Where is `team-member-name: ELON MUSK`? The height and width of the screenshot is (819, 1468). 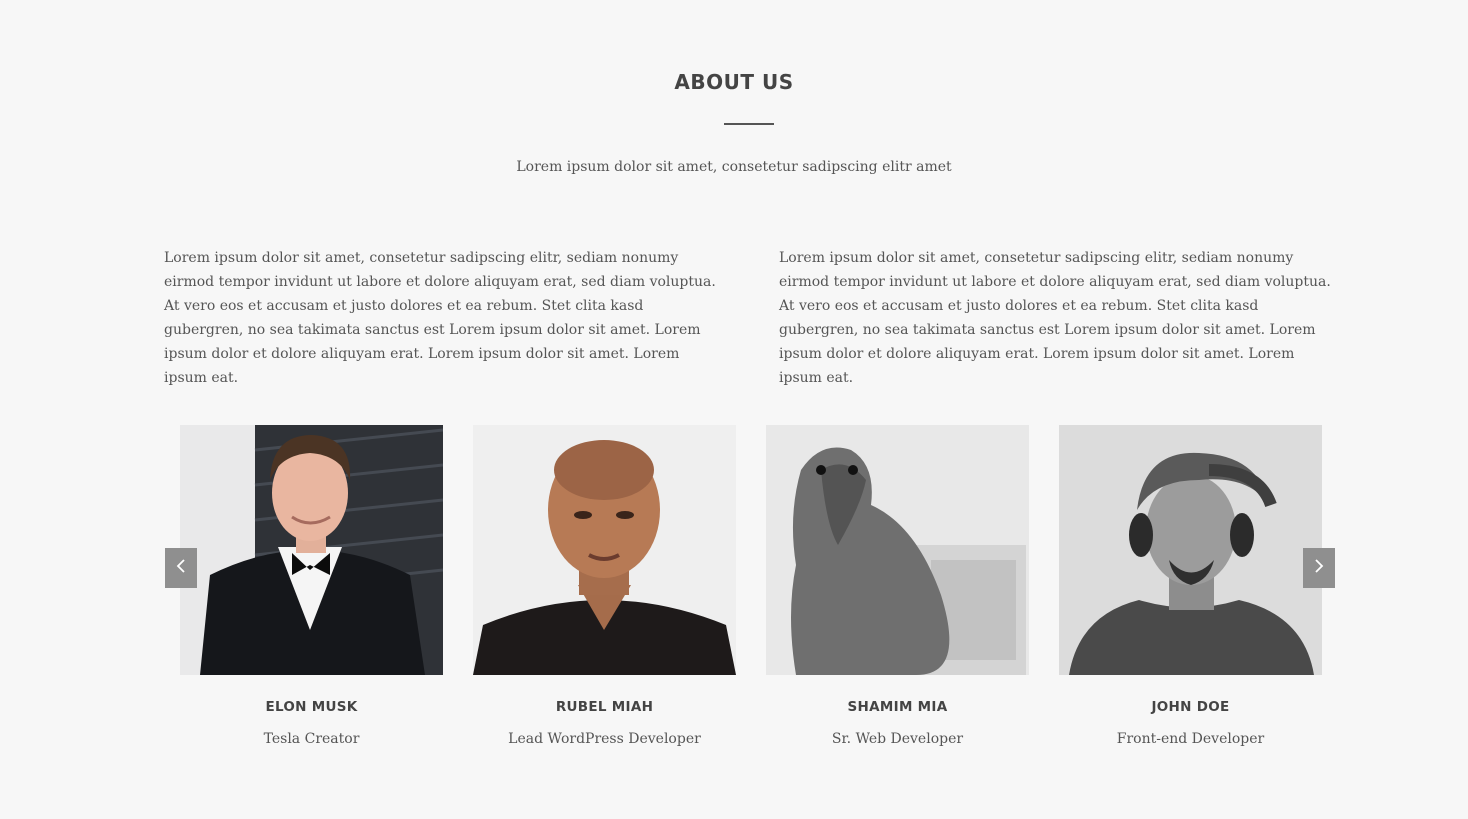 team-member-name: ELON MUSK is located at coordinates (311, 707).